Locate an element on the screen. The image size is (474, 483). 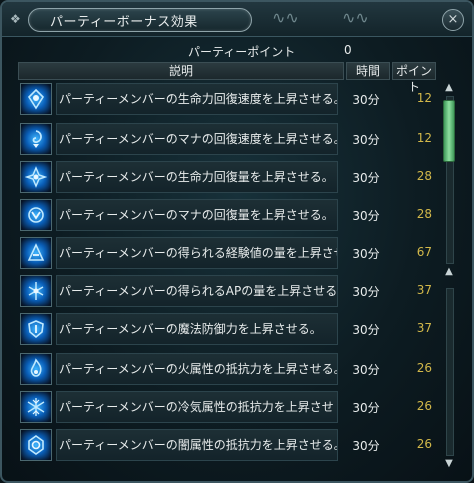
bonus-row: パーティーメンバーの冷気属性の抵抗力を上昇させ 30分 26 is located at coordinates (227, 408).